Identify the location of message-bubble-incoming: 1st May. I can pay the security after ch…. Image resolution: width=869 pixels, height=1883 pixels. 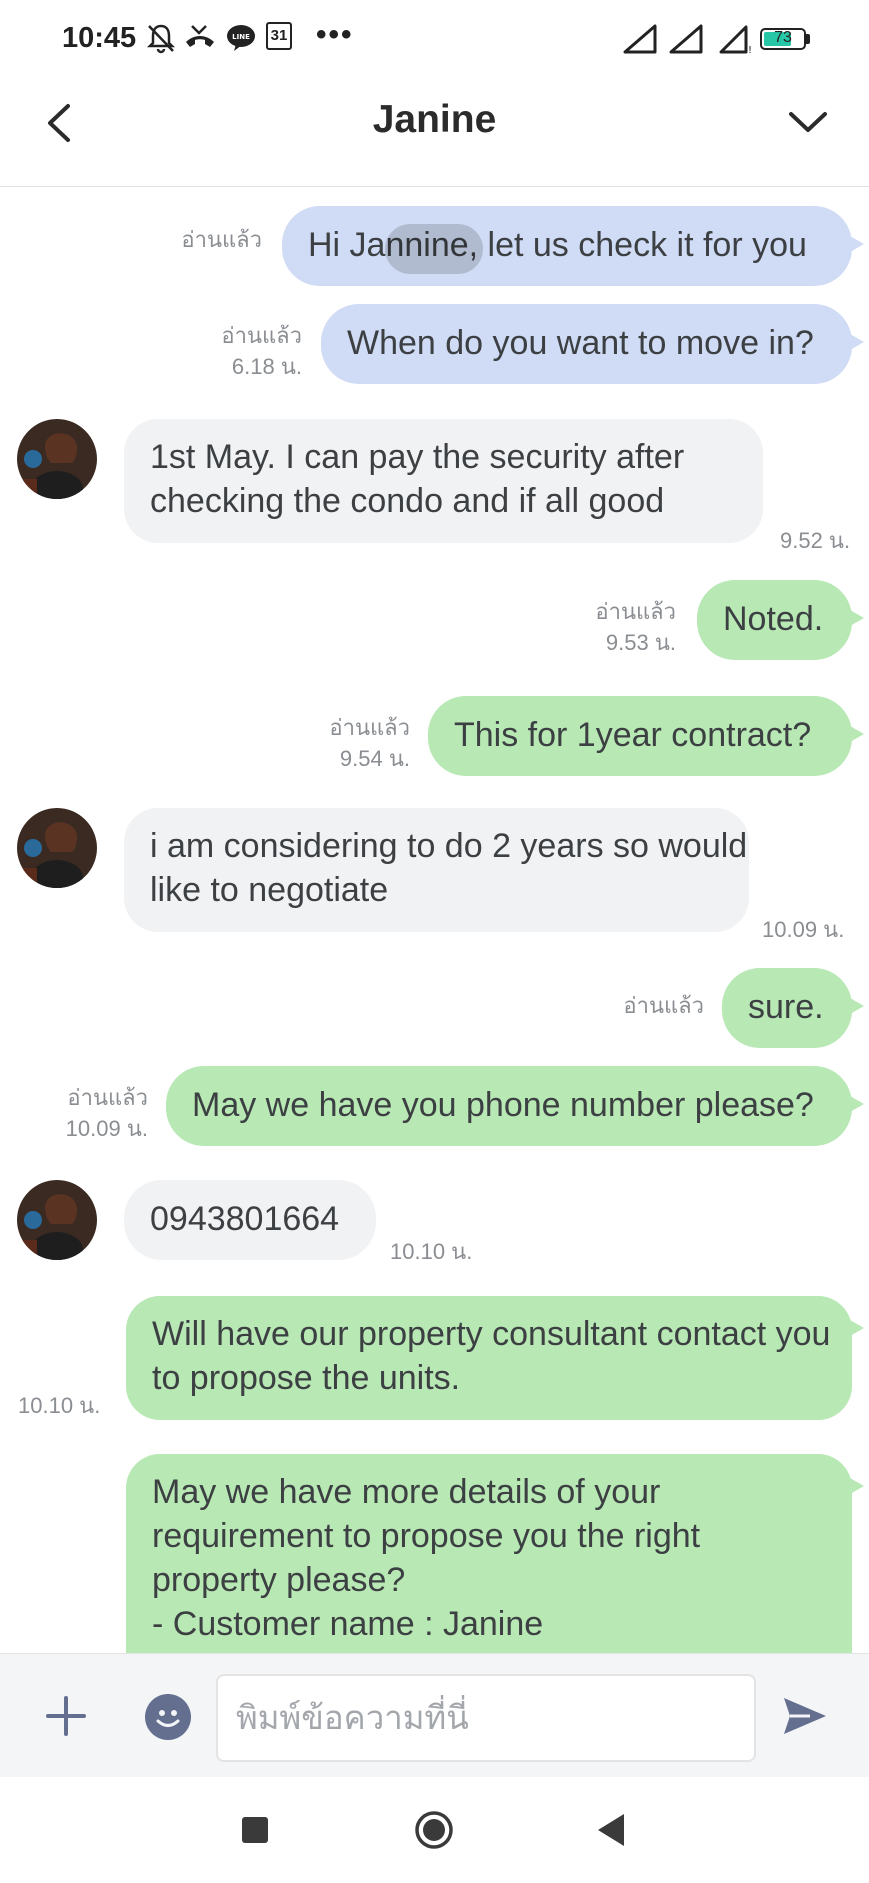
(443, 481).